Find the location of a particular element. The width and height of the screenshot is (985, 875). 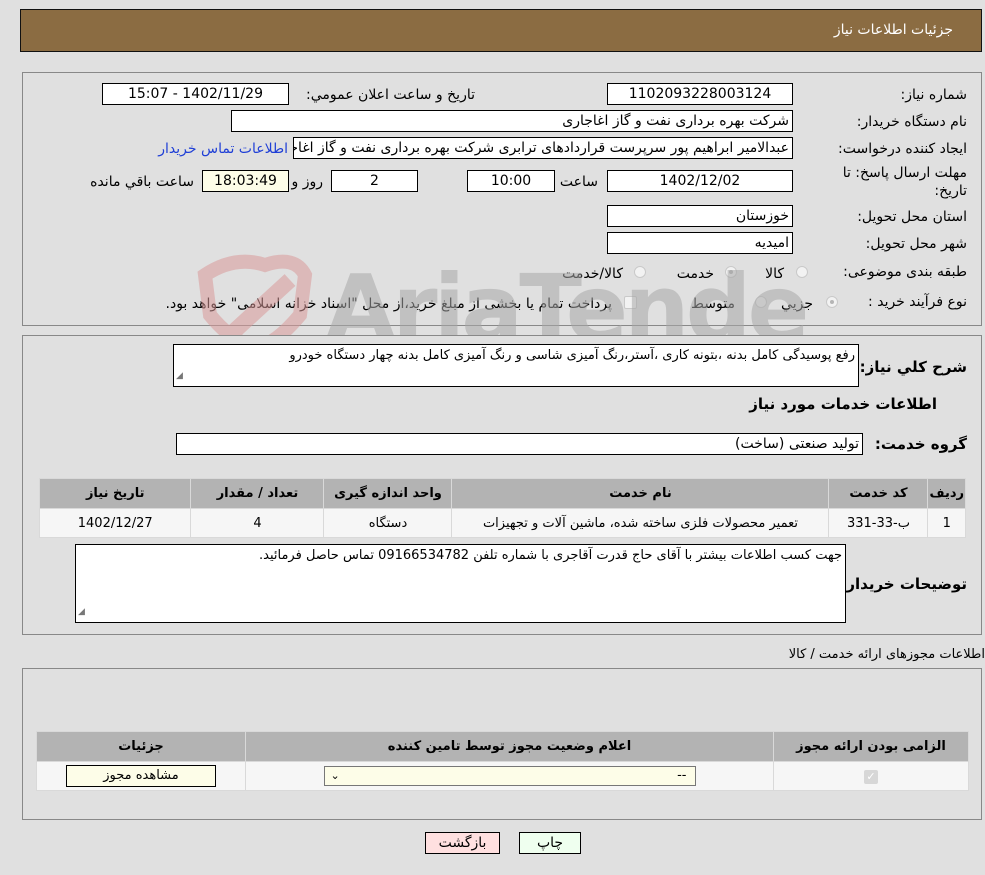

buyer-org-field: شرکت بهره برداری نفت و گاز اغاجاری is located at coordinates (512, 121).